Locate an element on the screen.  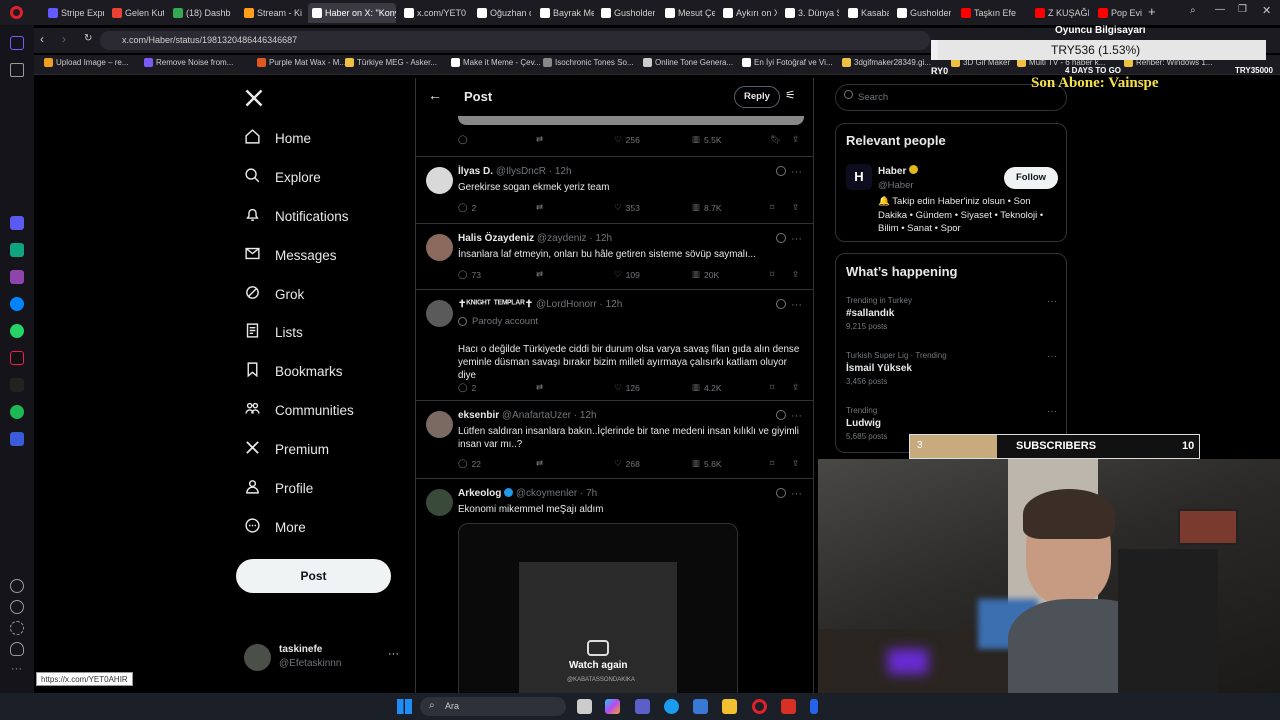
bulb-sidebar-icon is located at coordinates (17, 649).